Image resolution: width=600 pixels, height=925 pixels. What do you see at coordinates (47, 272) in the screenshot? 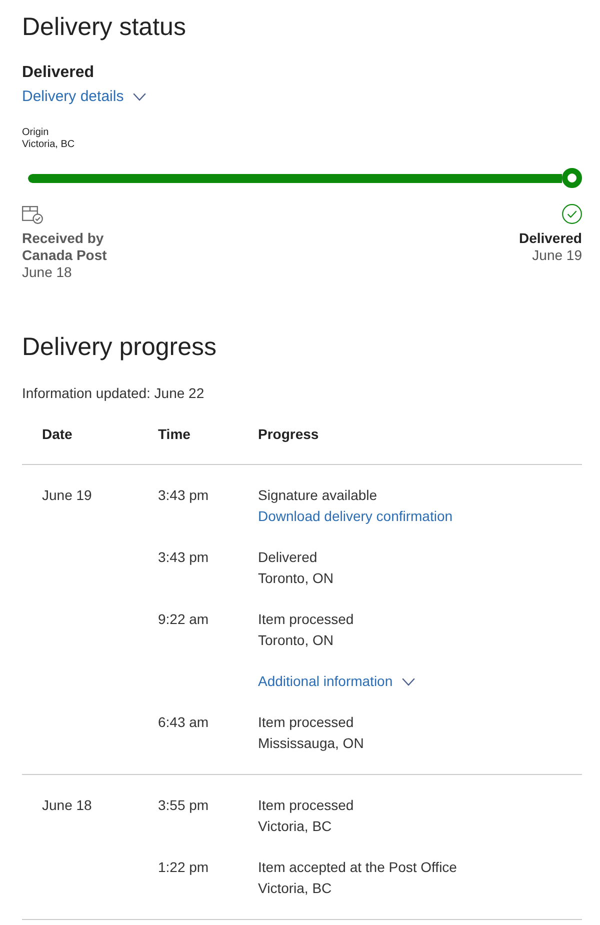
I see `step-date: June 18` at bounding box center [47, 272].